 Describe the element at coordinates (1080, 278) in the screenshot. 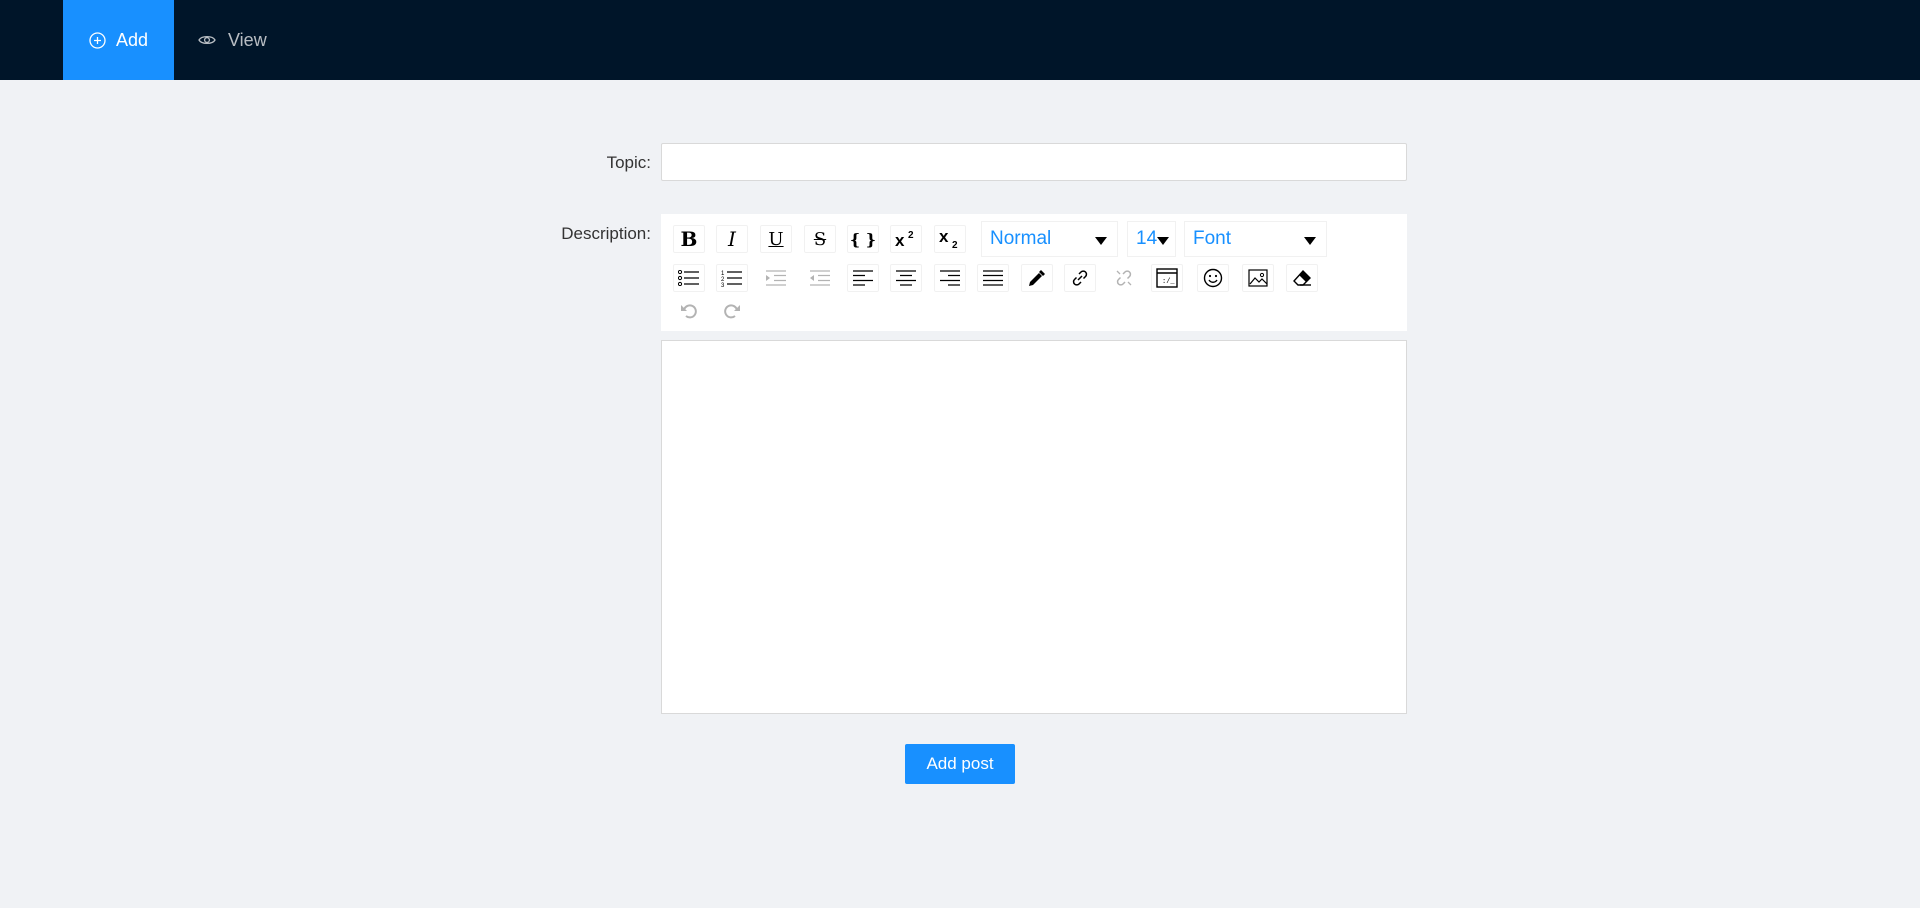

I see `link-icon` at that location.